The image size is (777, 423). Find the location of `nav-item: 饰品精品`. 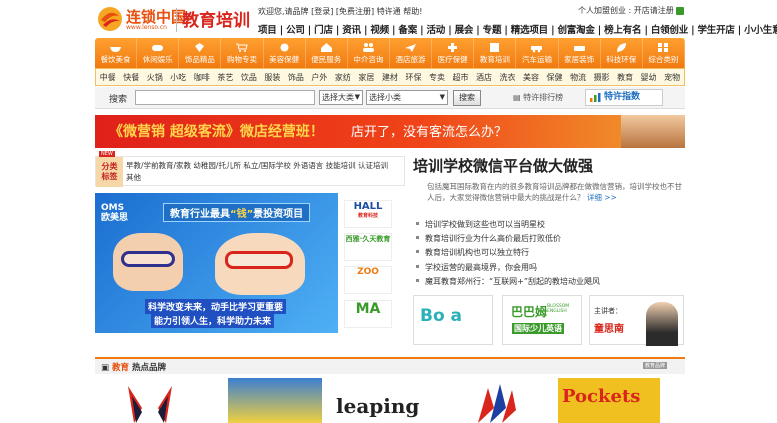

nav-item: 饰品精品 is located at coordinates (200, 53).